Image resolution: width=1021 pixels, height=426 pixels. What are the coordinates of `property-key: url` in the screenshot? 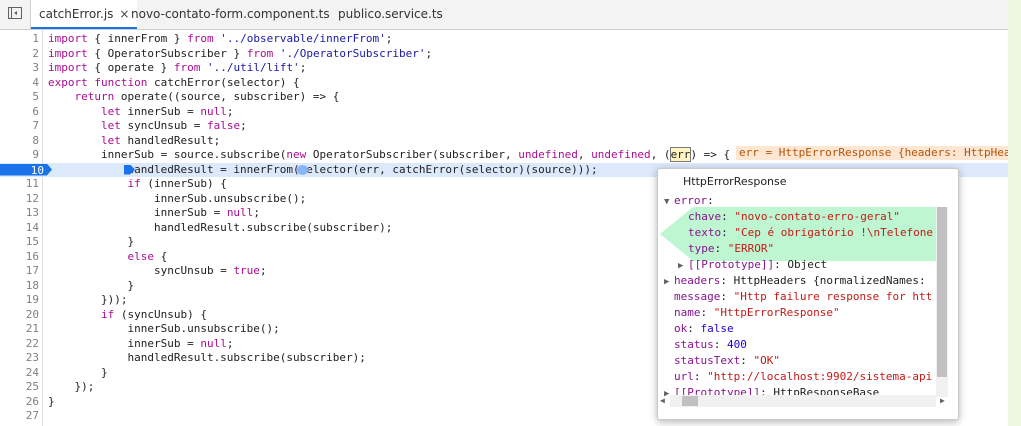 It's located at (684, 376).